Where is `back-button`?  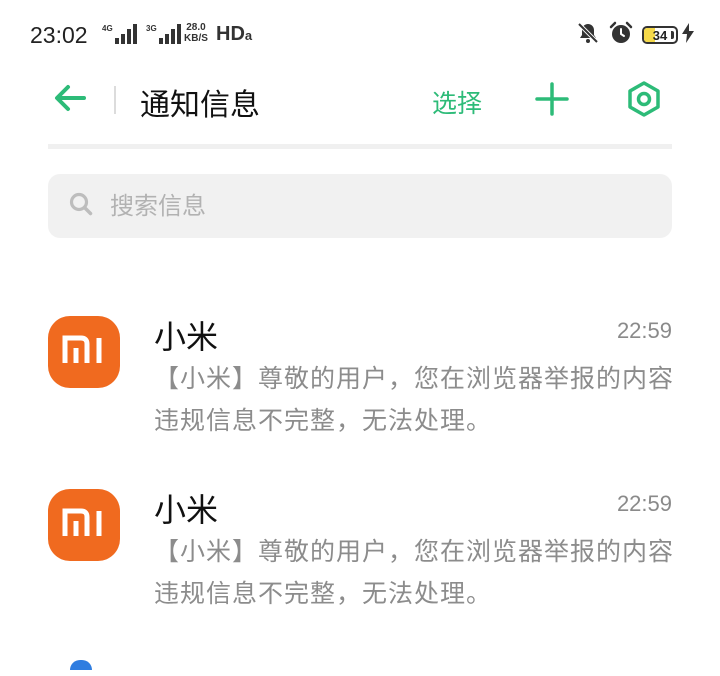 back-button is located at coordinates (70, 100).